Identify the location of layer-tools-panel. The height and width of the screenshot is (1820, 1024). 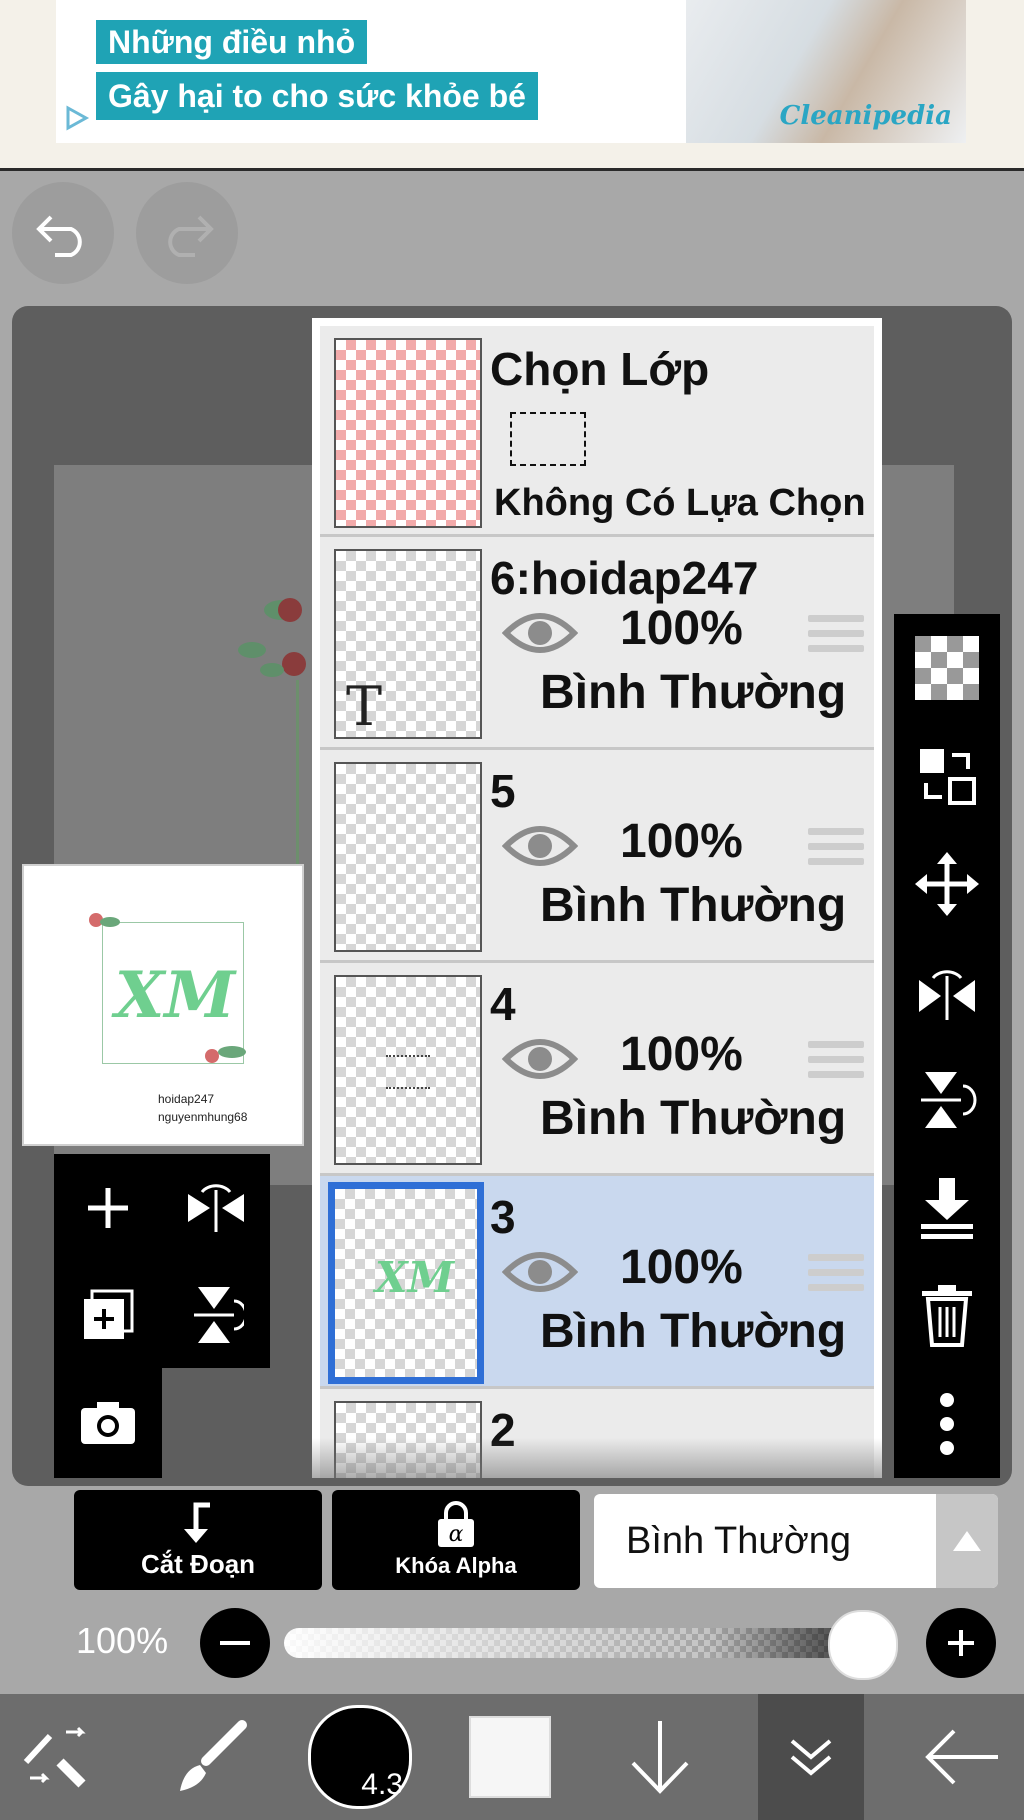
(162, 1261).